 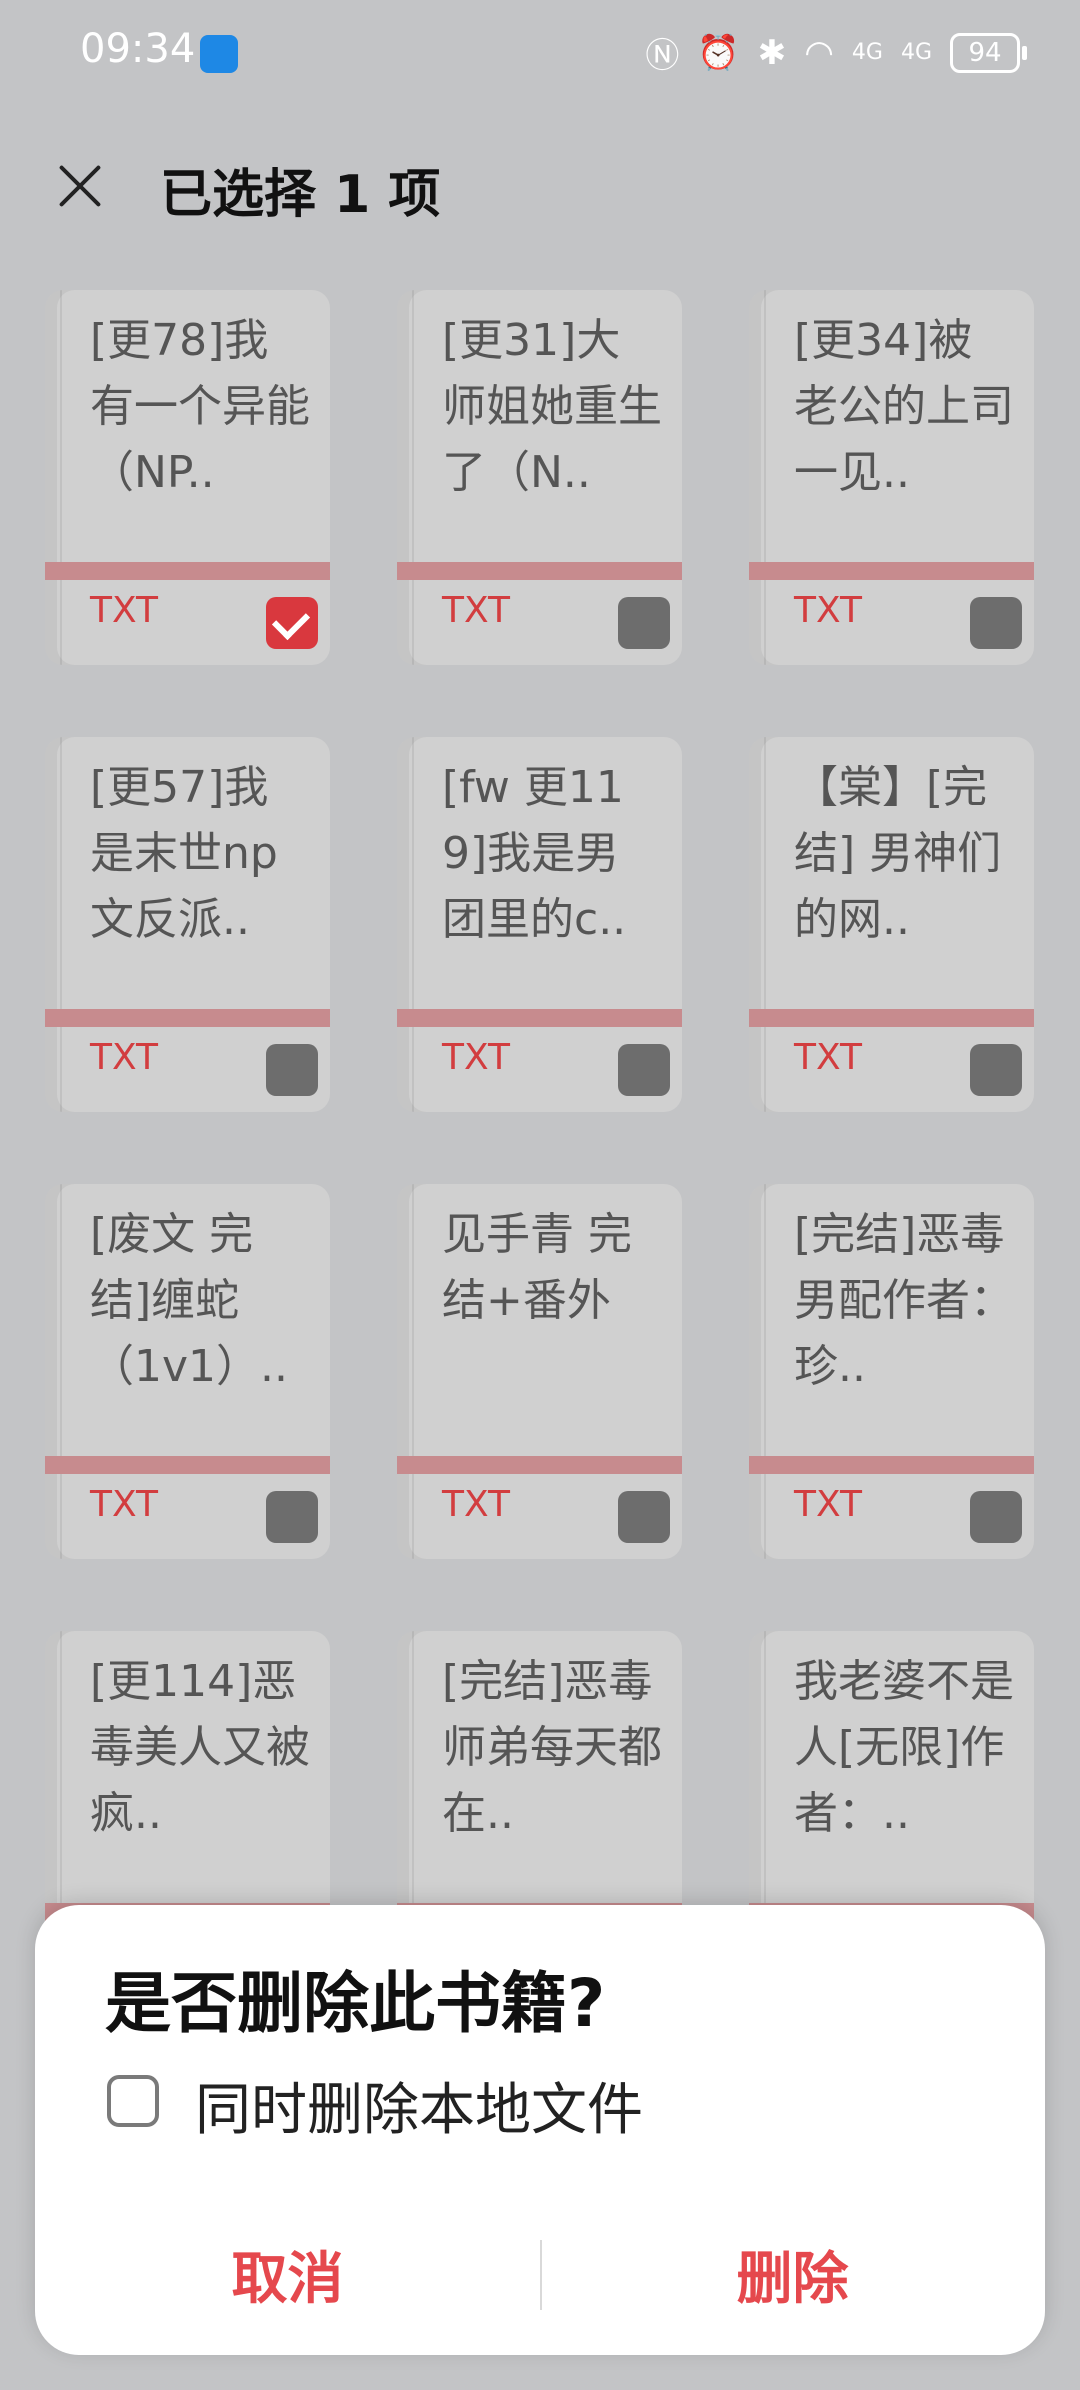 I want to click on book-card: [完结]恶毒男配作者：珍.. TXT, so click(x=891, y=1371).